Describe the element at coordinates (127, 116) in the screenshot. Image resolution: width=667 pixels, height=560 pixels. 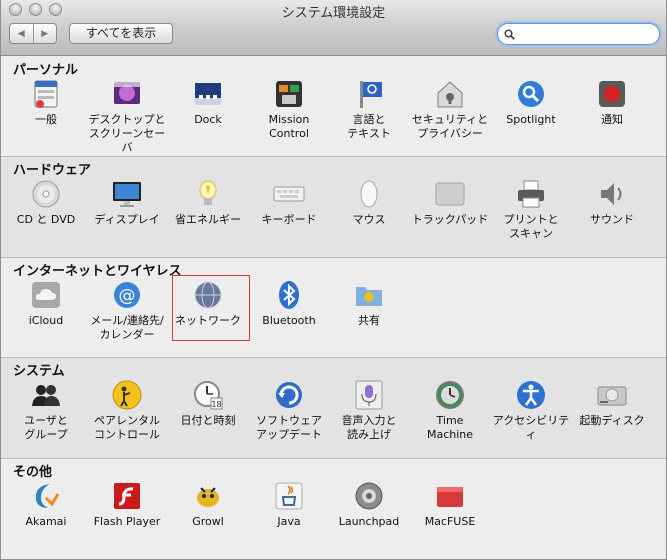
I see `preference-pane-item: デスクトップと スクリーンセーバ` at that location.